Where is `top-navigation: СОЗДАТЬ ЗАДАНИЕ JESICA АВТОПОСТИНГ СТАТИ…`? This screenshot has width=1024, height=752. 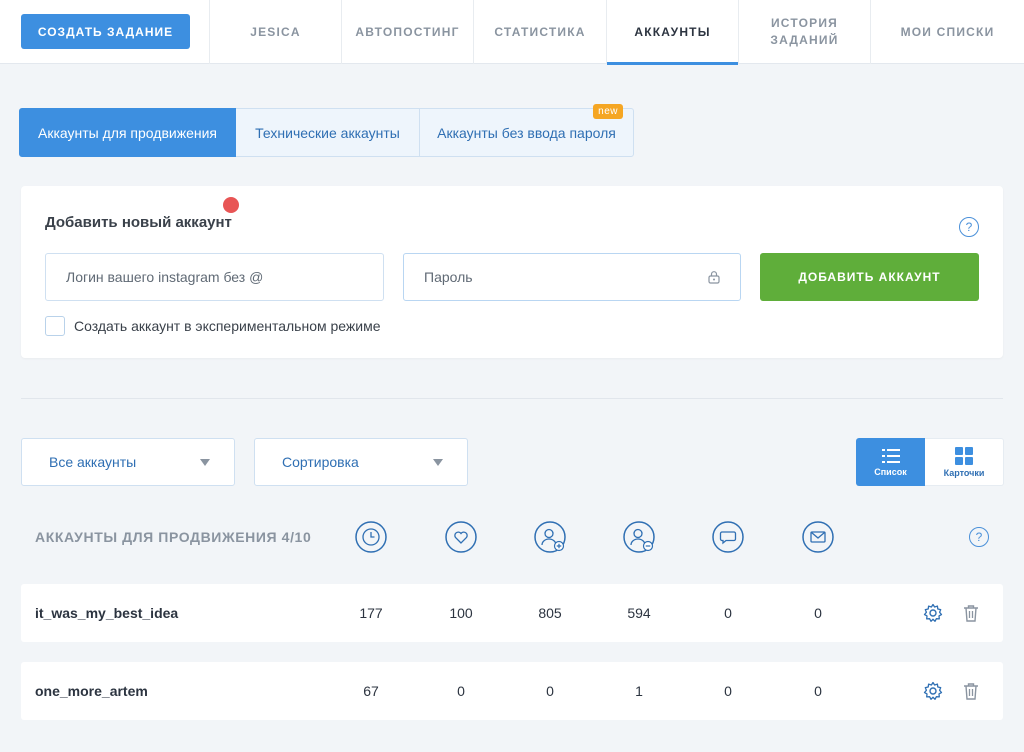
top-navigation: СОЗДАТЬ ЗАДАНИЕ JESICA АВТОПОСТИНГ СТАТИ… is located at coordinates (512, 32).